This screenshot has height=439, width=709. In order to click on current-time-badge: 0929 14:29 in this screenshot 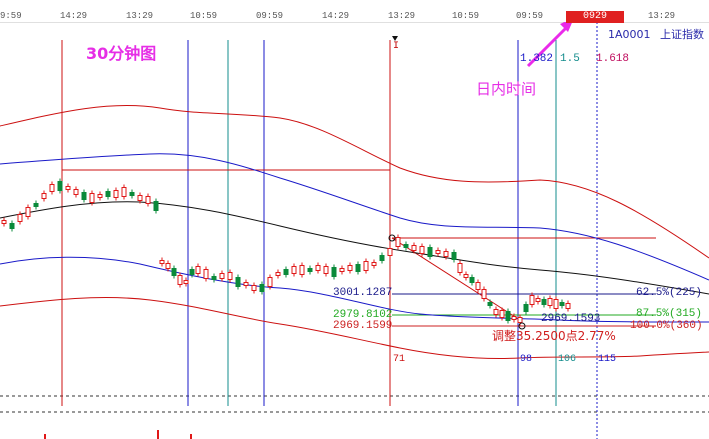, I will do `click(595, 22)`.